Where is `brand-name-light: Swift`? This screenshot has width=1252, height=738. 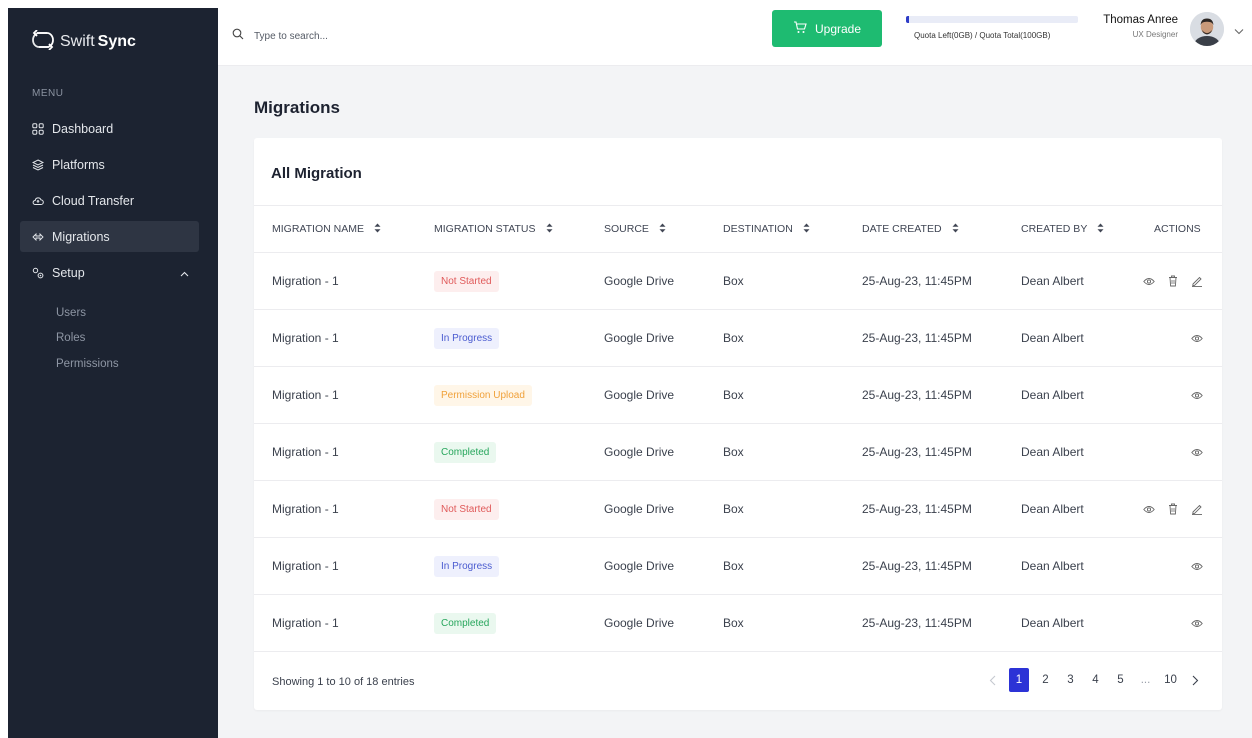
brand-name-light: Swift is located at coordinates (77, 41).